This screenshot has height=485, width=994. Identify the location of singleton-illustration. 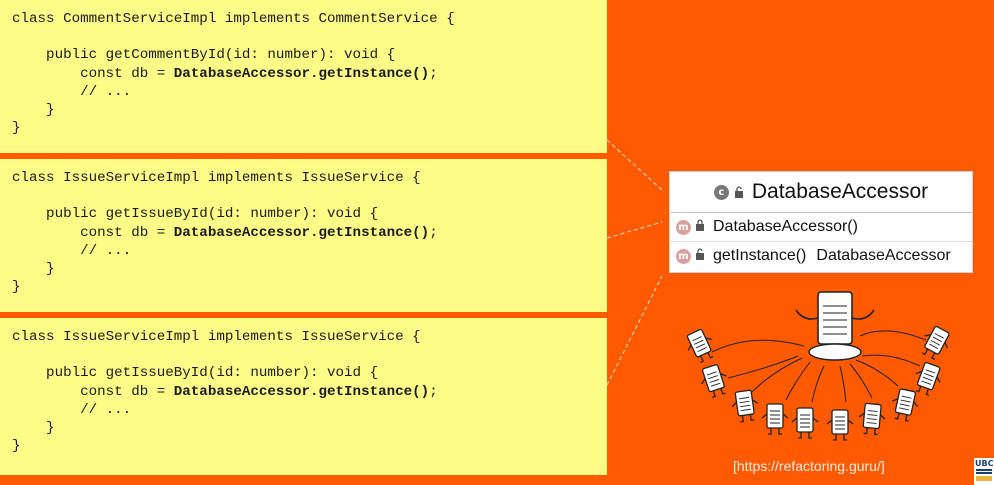
(818, 366).